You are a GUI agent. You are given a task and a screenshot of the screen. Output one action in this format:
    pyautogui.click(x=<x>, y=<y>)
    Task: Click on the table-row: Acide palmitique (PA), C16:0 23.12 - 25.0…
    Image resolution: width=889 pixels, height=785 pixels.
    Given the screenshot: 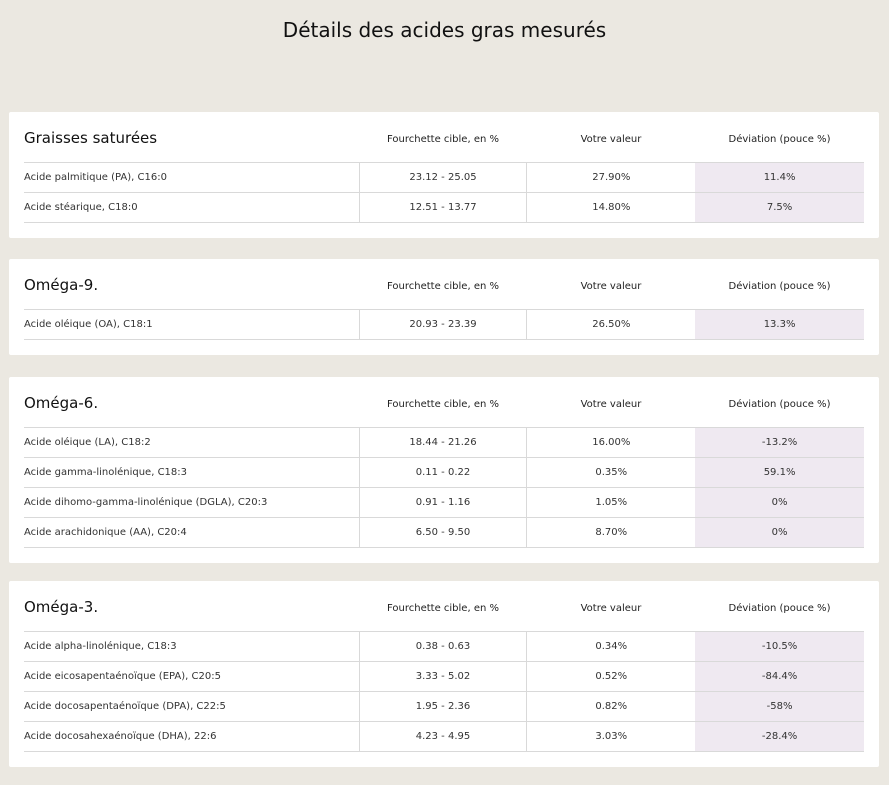 What is the action you would take?
    pyautogui.click(x=444, y=178)
    